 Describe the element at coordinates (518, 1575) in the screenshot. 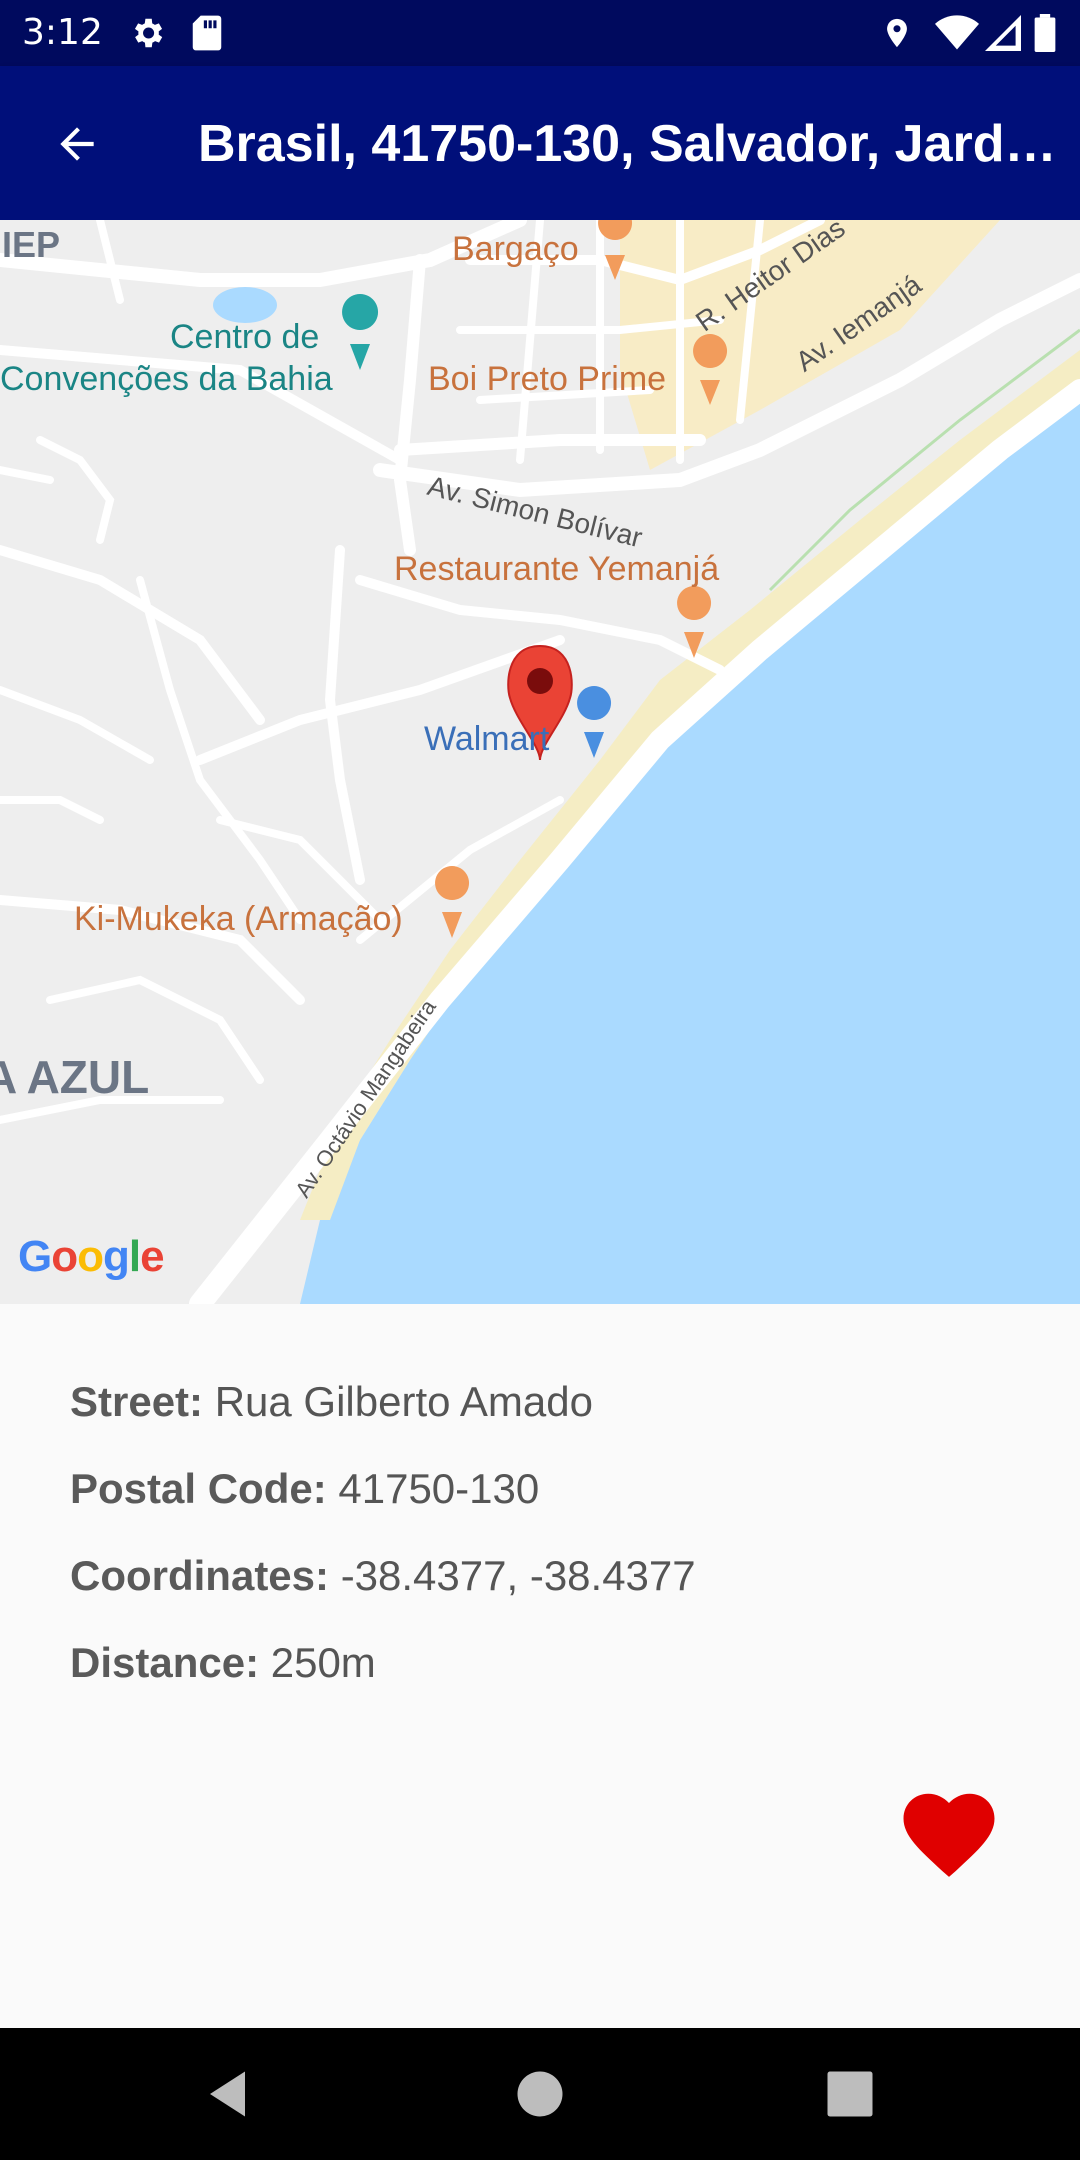

I see `coordinates-value: -38.4377, -38.4377` at that location.